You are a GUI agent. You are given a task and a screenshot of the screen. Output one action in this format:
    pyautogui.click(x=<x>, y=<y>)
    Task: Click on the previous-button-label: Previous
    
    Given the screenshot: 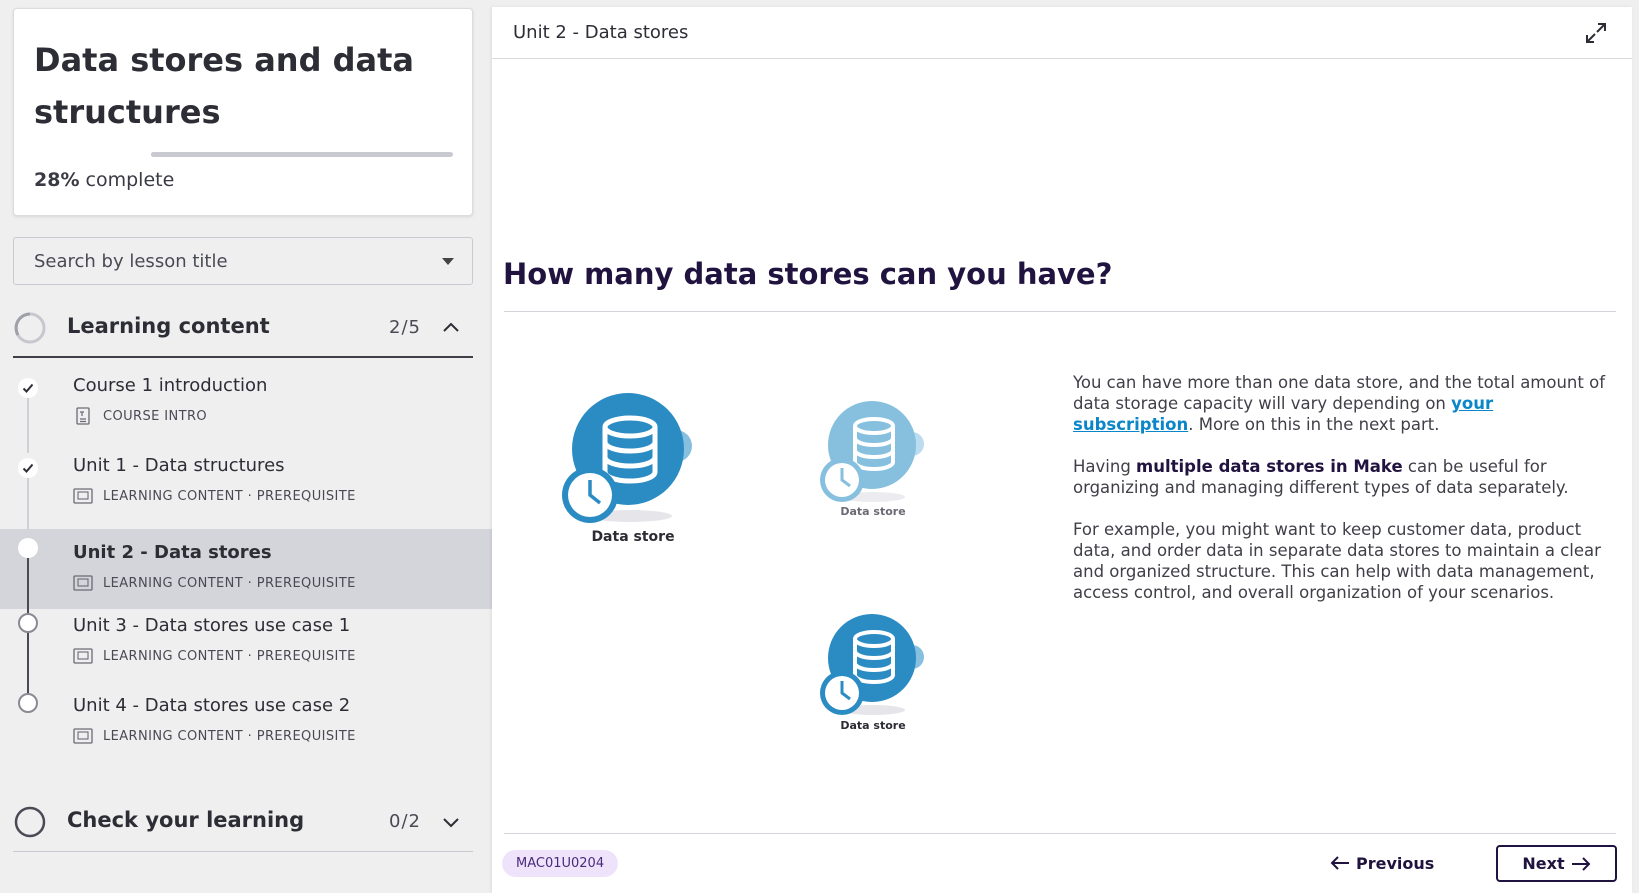 What is the action you would take?
    pyautogui.click(x=1395, y=863)
    